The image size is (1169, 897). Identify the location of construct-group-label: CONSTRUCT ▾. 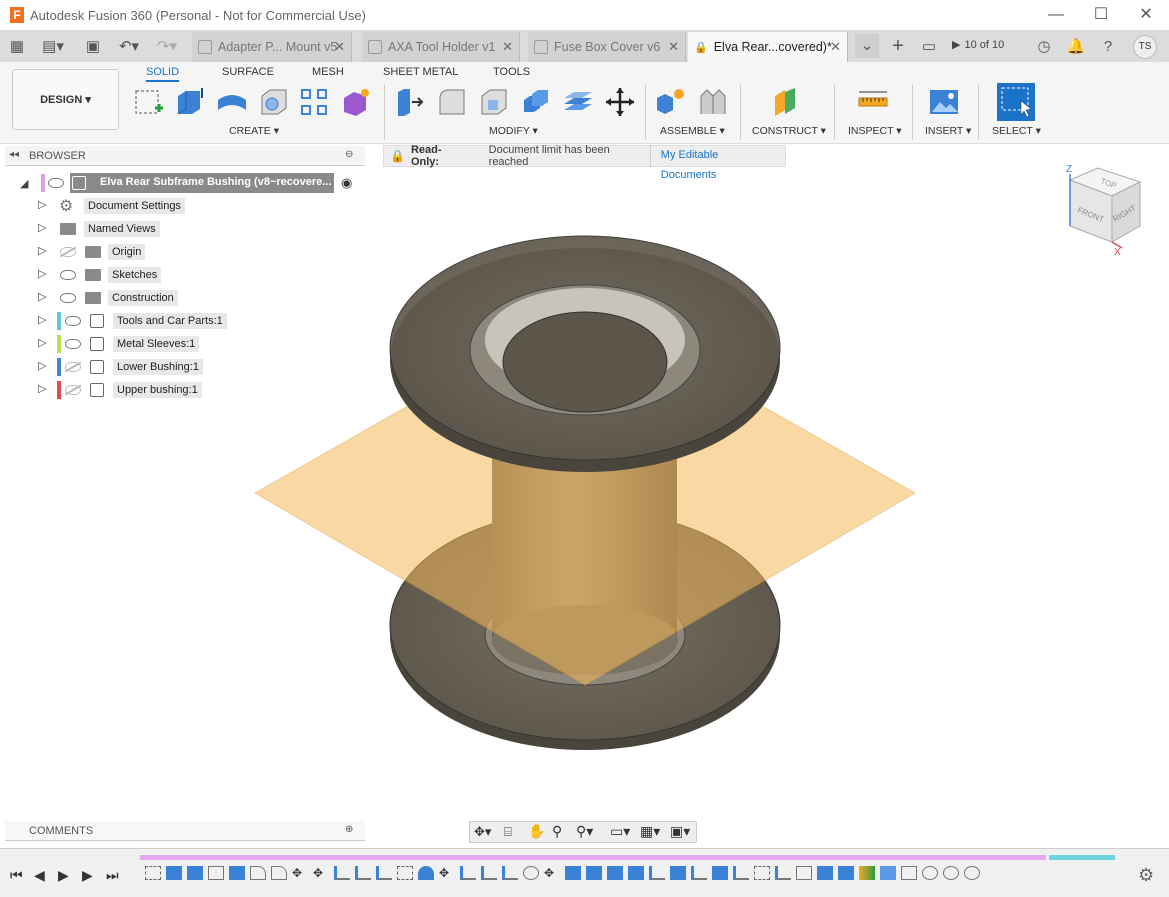
(789, 131).